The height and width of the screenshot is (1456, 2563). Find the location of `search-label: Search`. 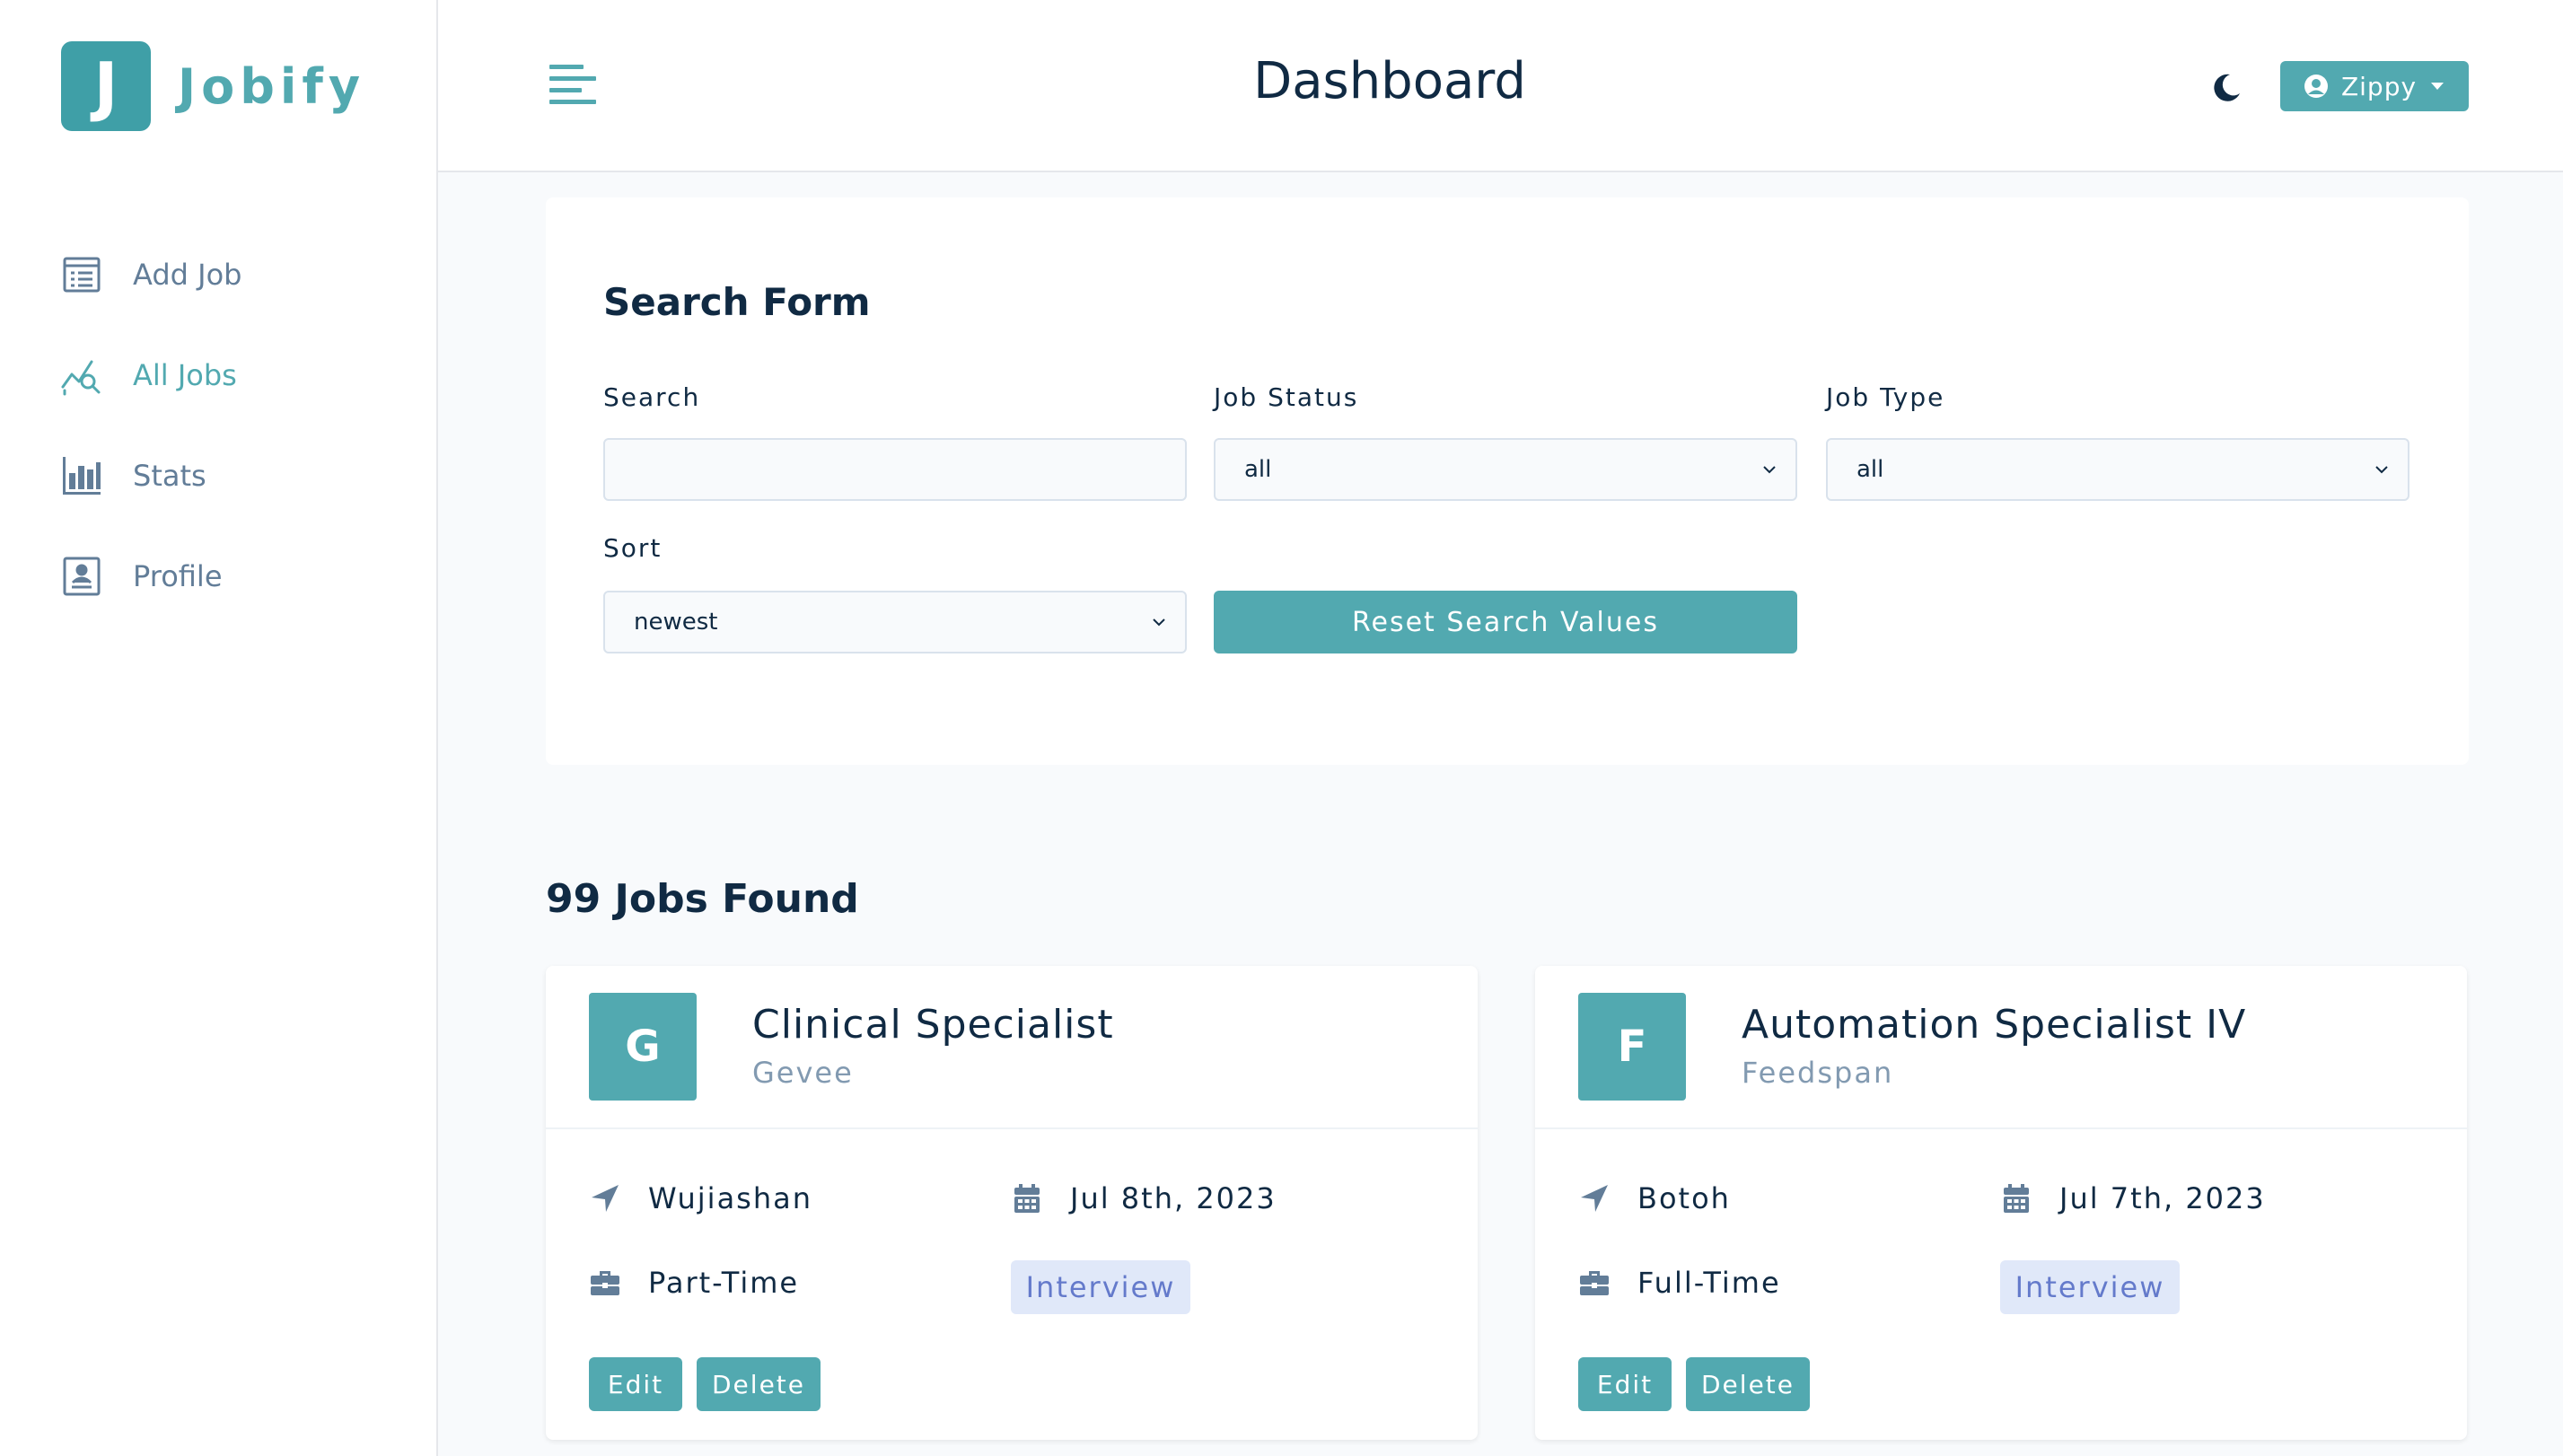

search-label: Search is located at coordinates (652, 397).